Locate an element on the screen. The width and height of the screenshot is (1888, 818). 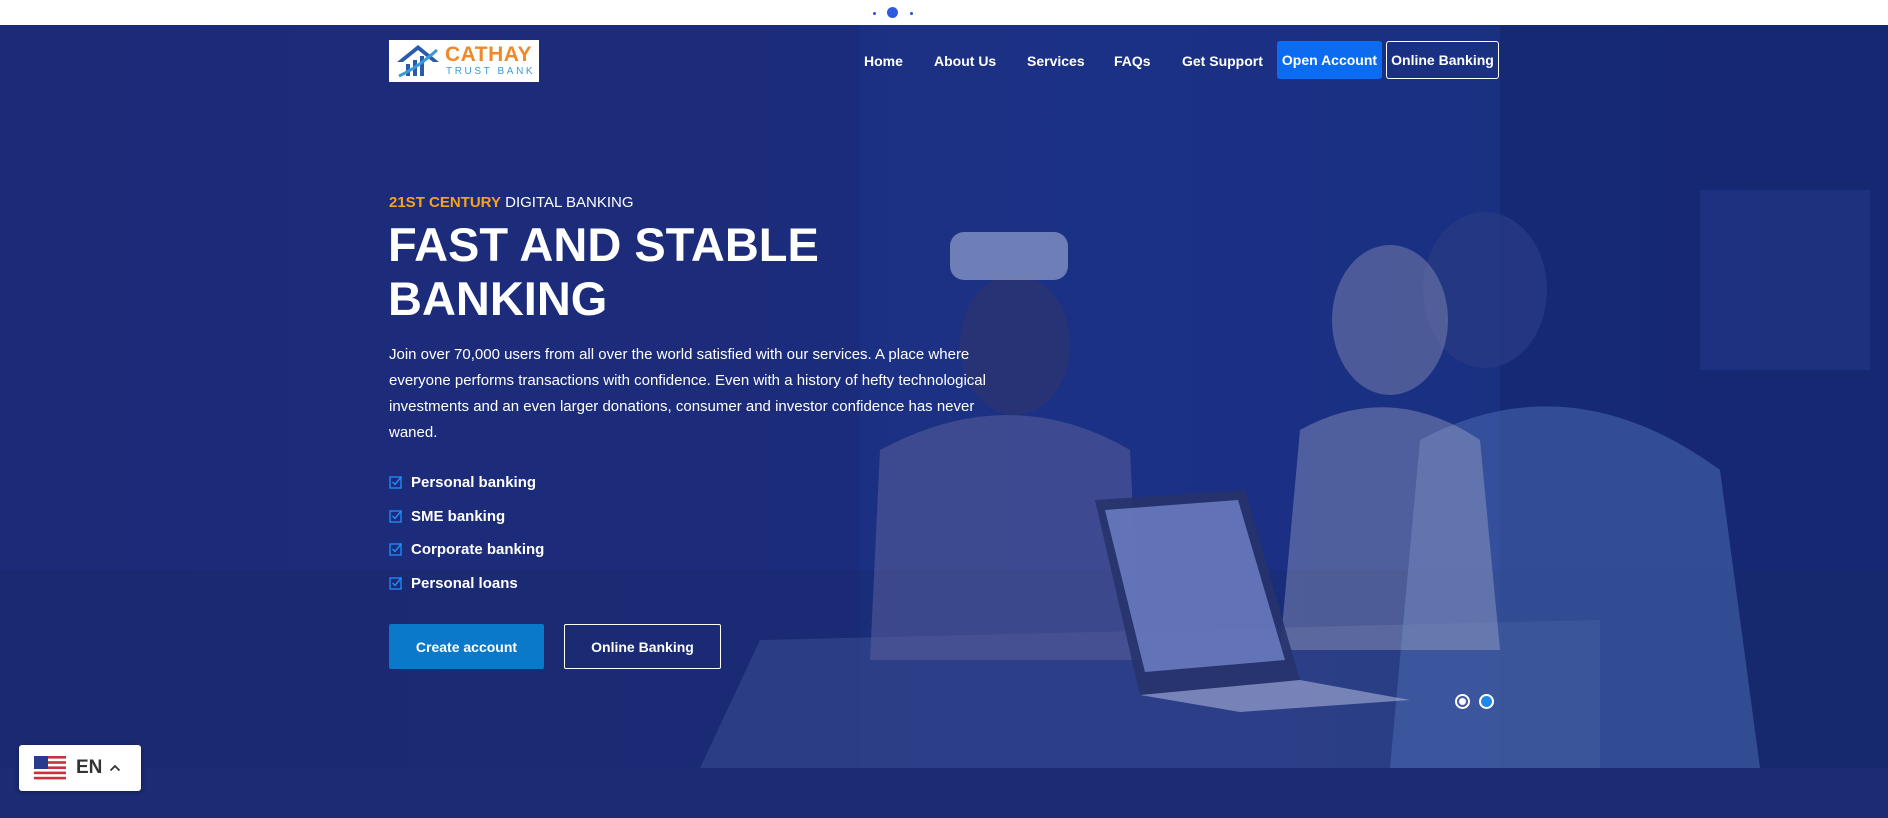
logo-house-icon is located at coordinates (418, 61).